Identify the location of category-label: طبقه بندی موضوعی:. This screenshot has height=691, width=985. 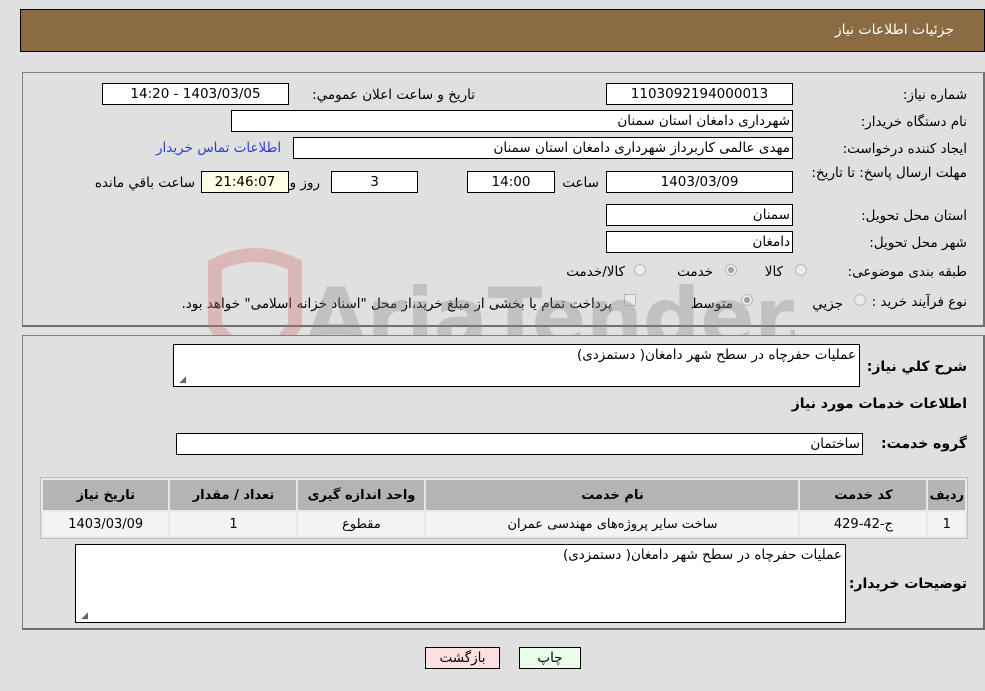
(907, 272).